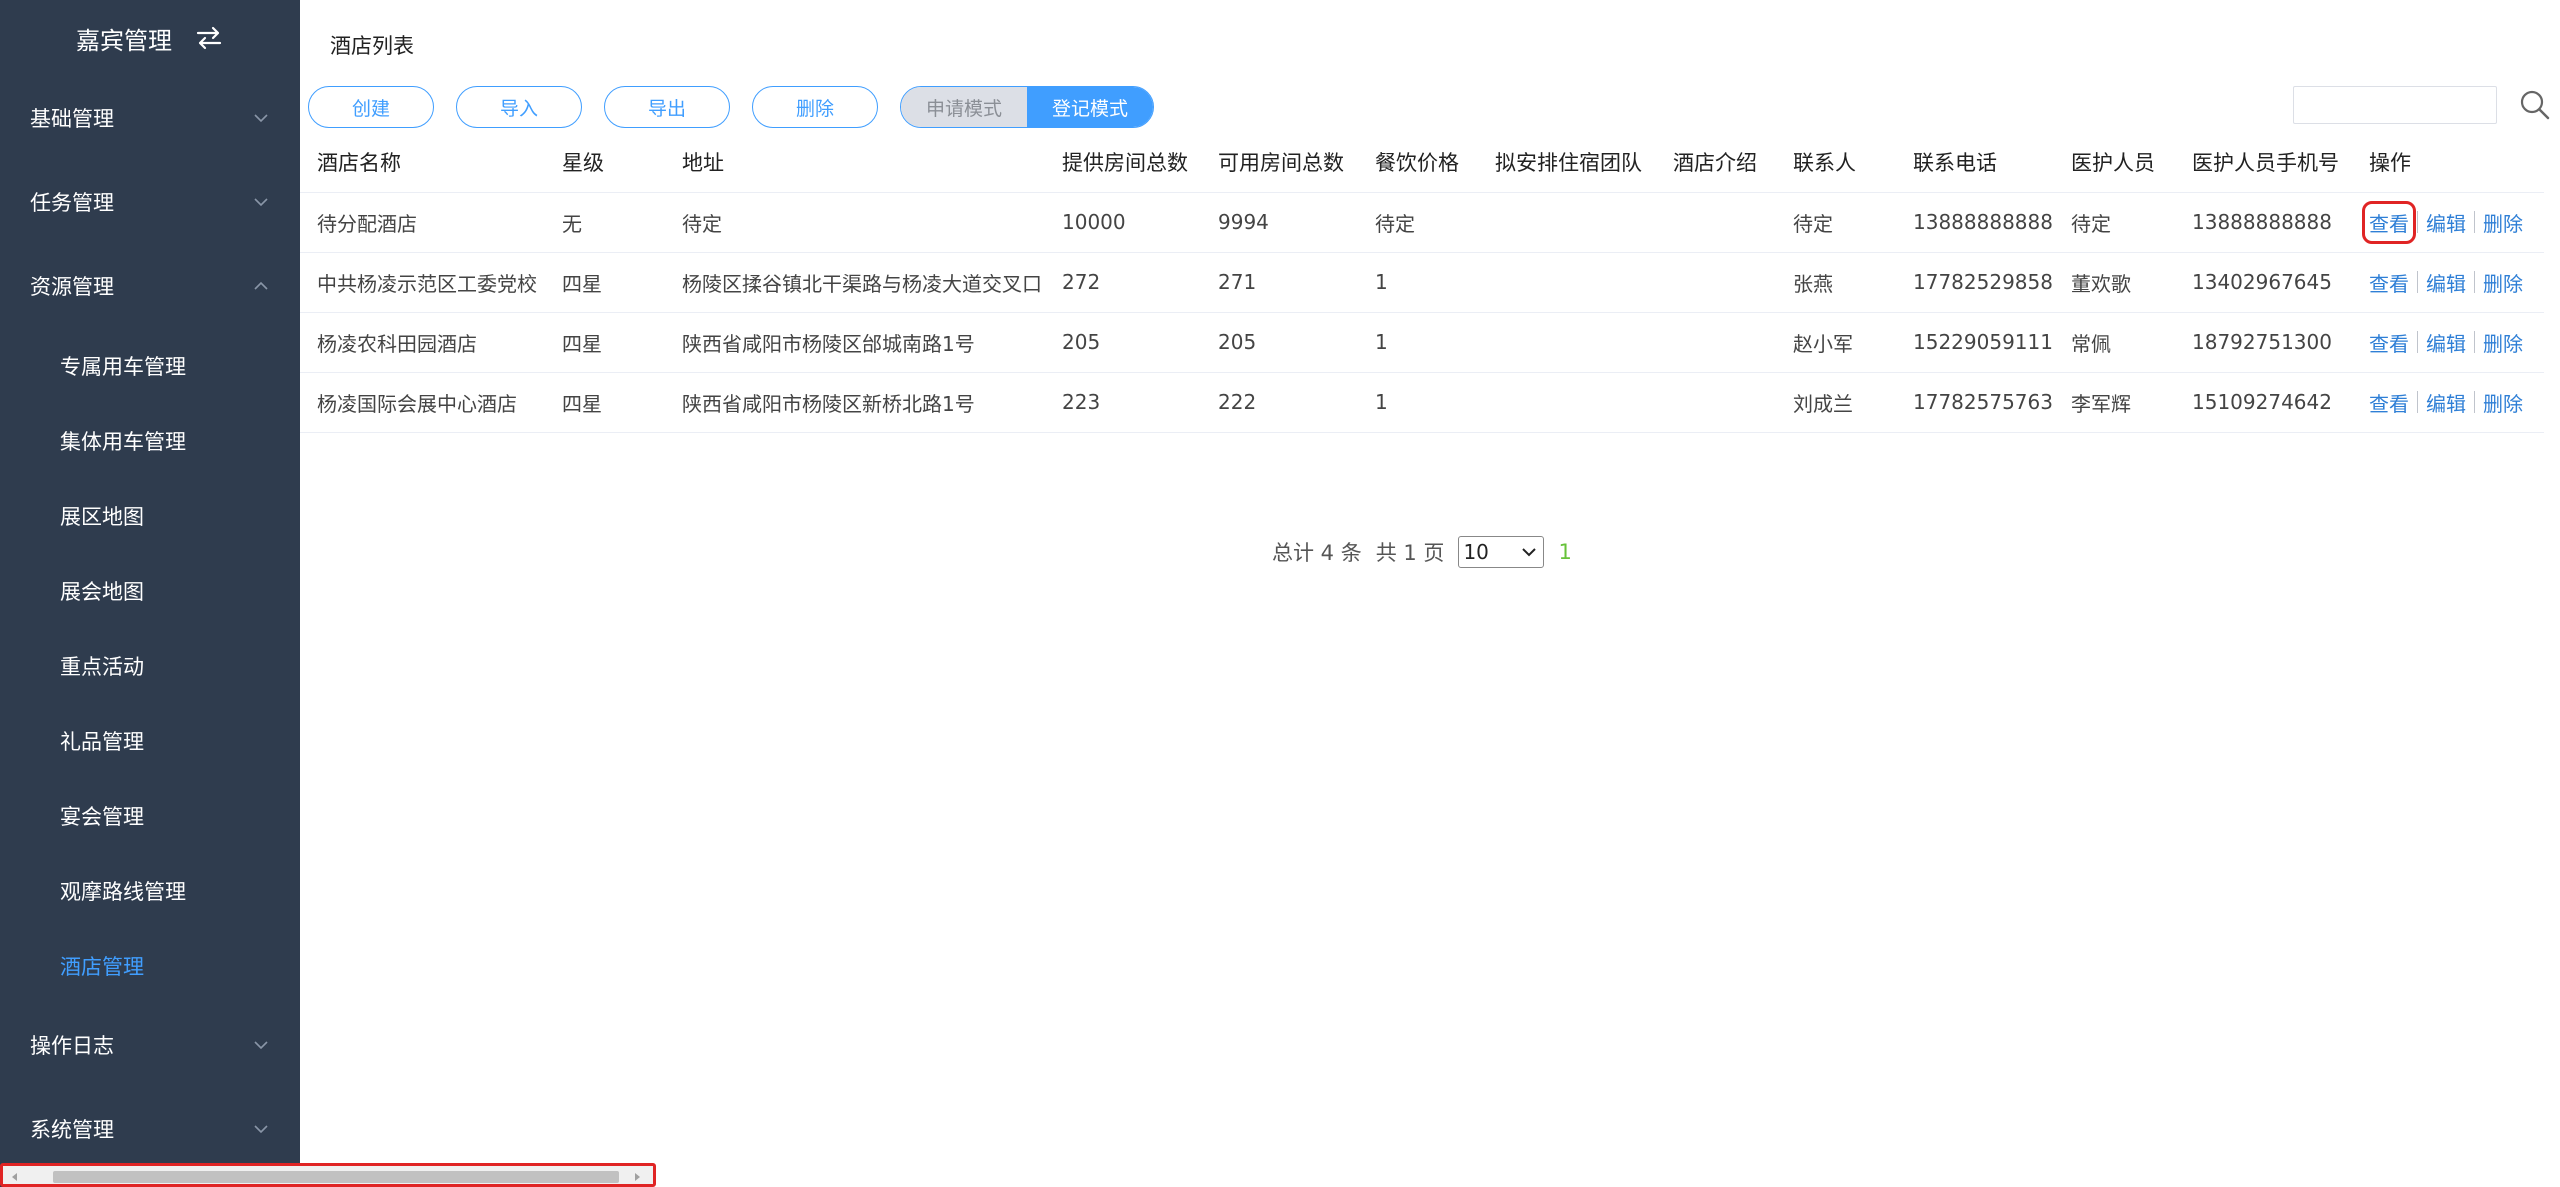 This screenshot has width=2560, height=1187. I want to click on swap-icon, so click(209, 38).